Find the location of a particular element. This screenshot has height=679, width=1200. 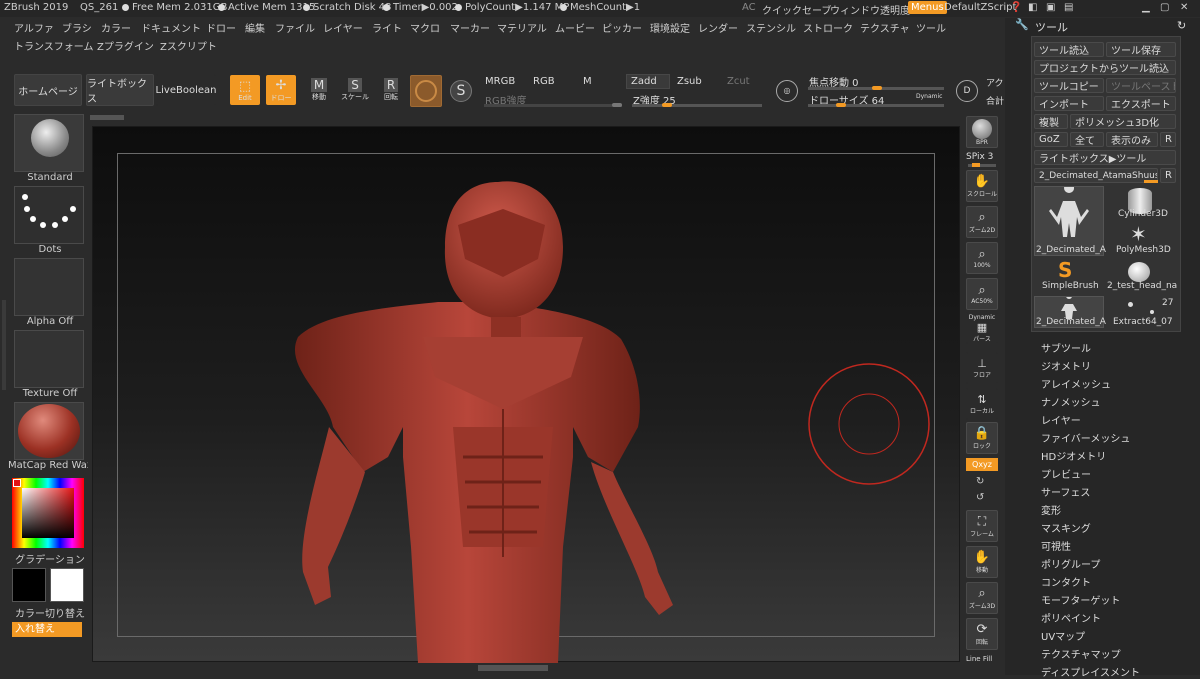

alpha-button is located at coordinates (49, 287).